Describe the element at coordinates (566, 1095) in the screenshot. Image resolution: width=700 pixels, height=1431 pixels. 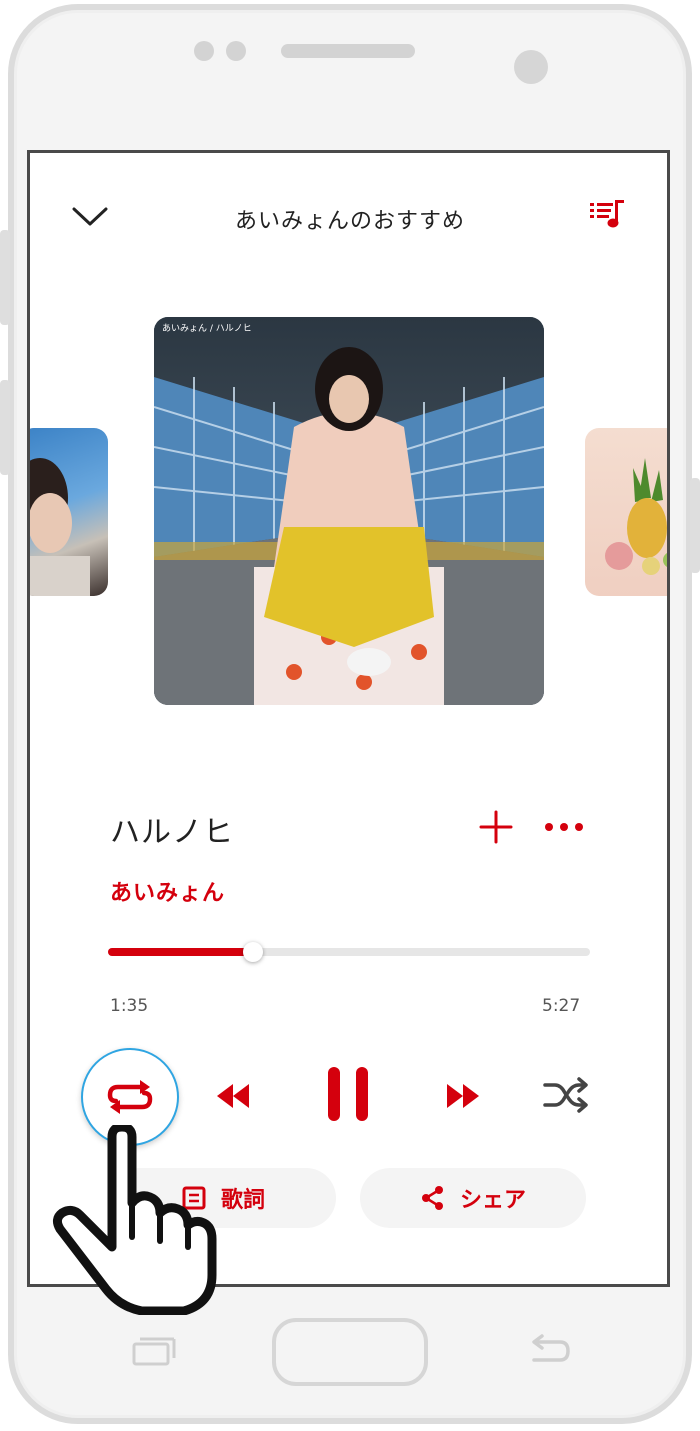
I see `shuffle-icon` at that location.